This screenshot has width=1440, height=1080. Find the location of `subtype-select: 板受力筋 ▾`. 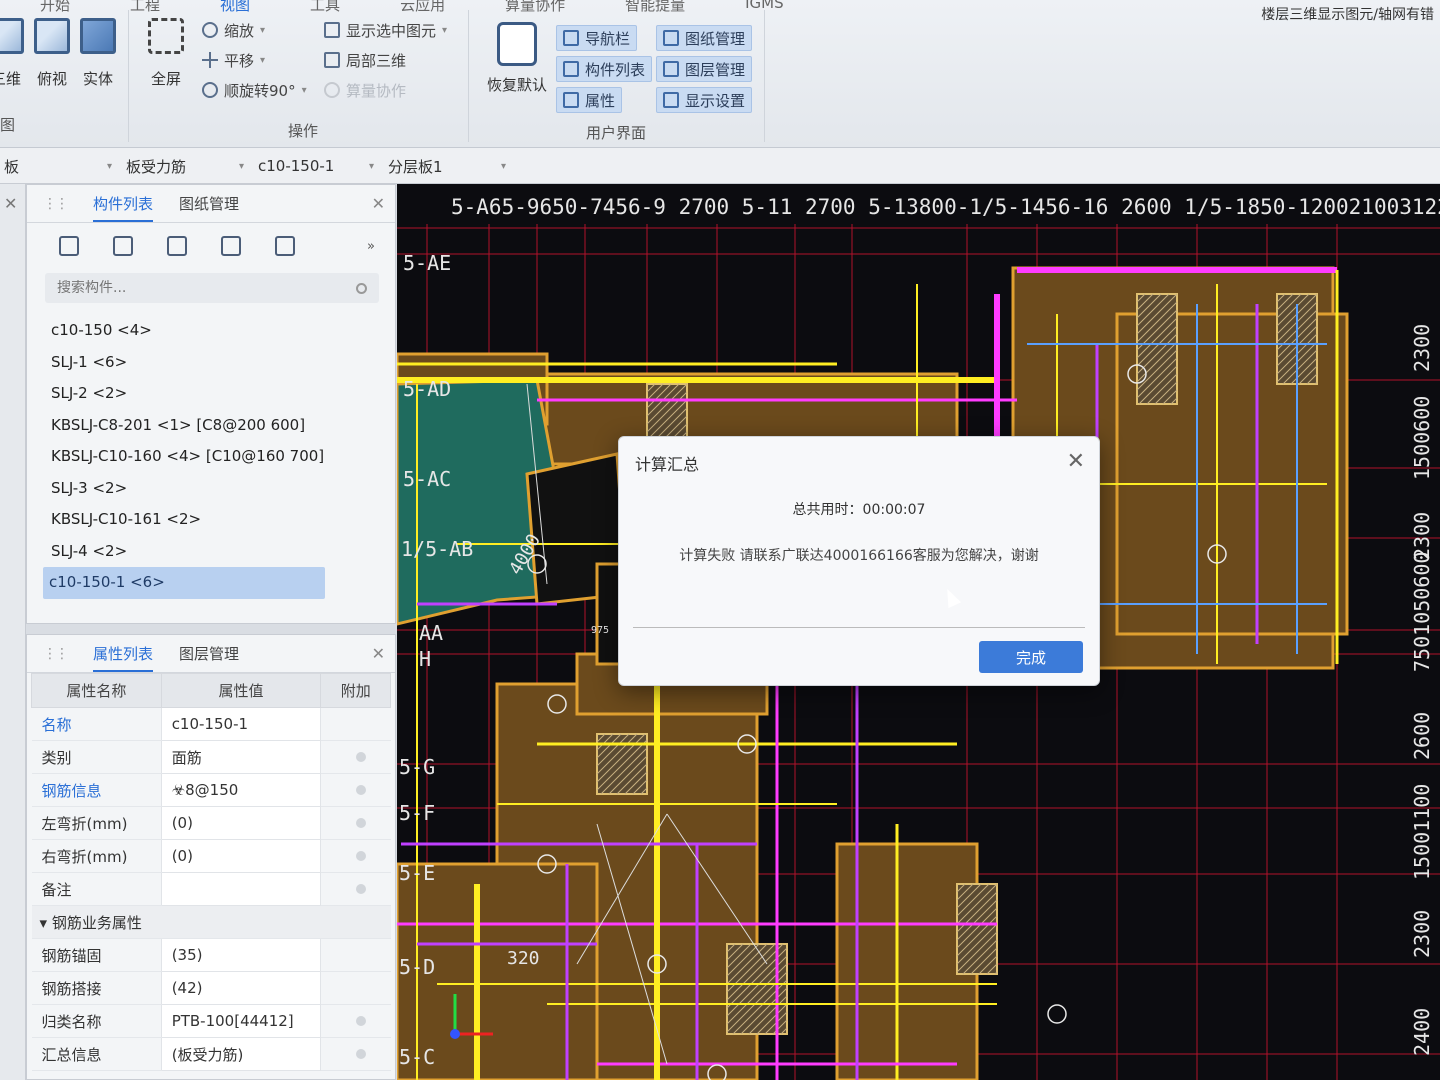

subtype-select: 板受力筋 ▾ is located at coordinates (185, 166).